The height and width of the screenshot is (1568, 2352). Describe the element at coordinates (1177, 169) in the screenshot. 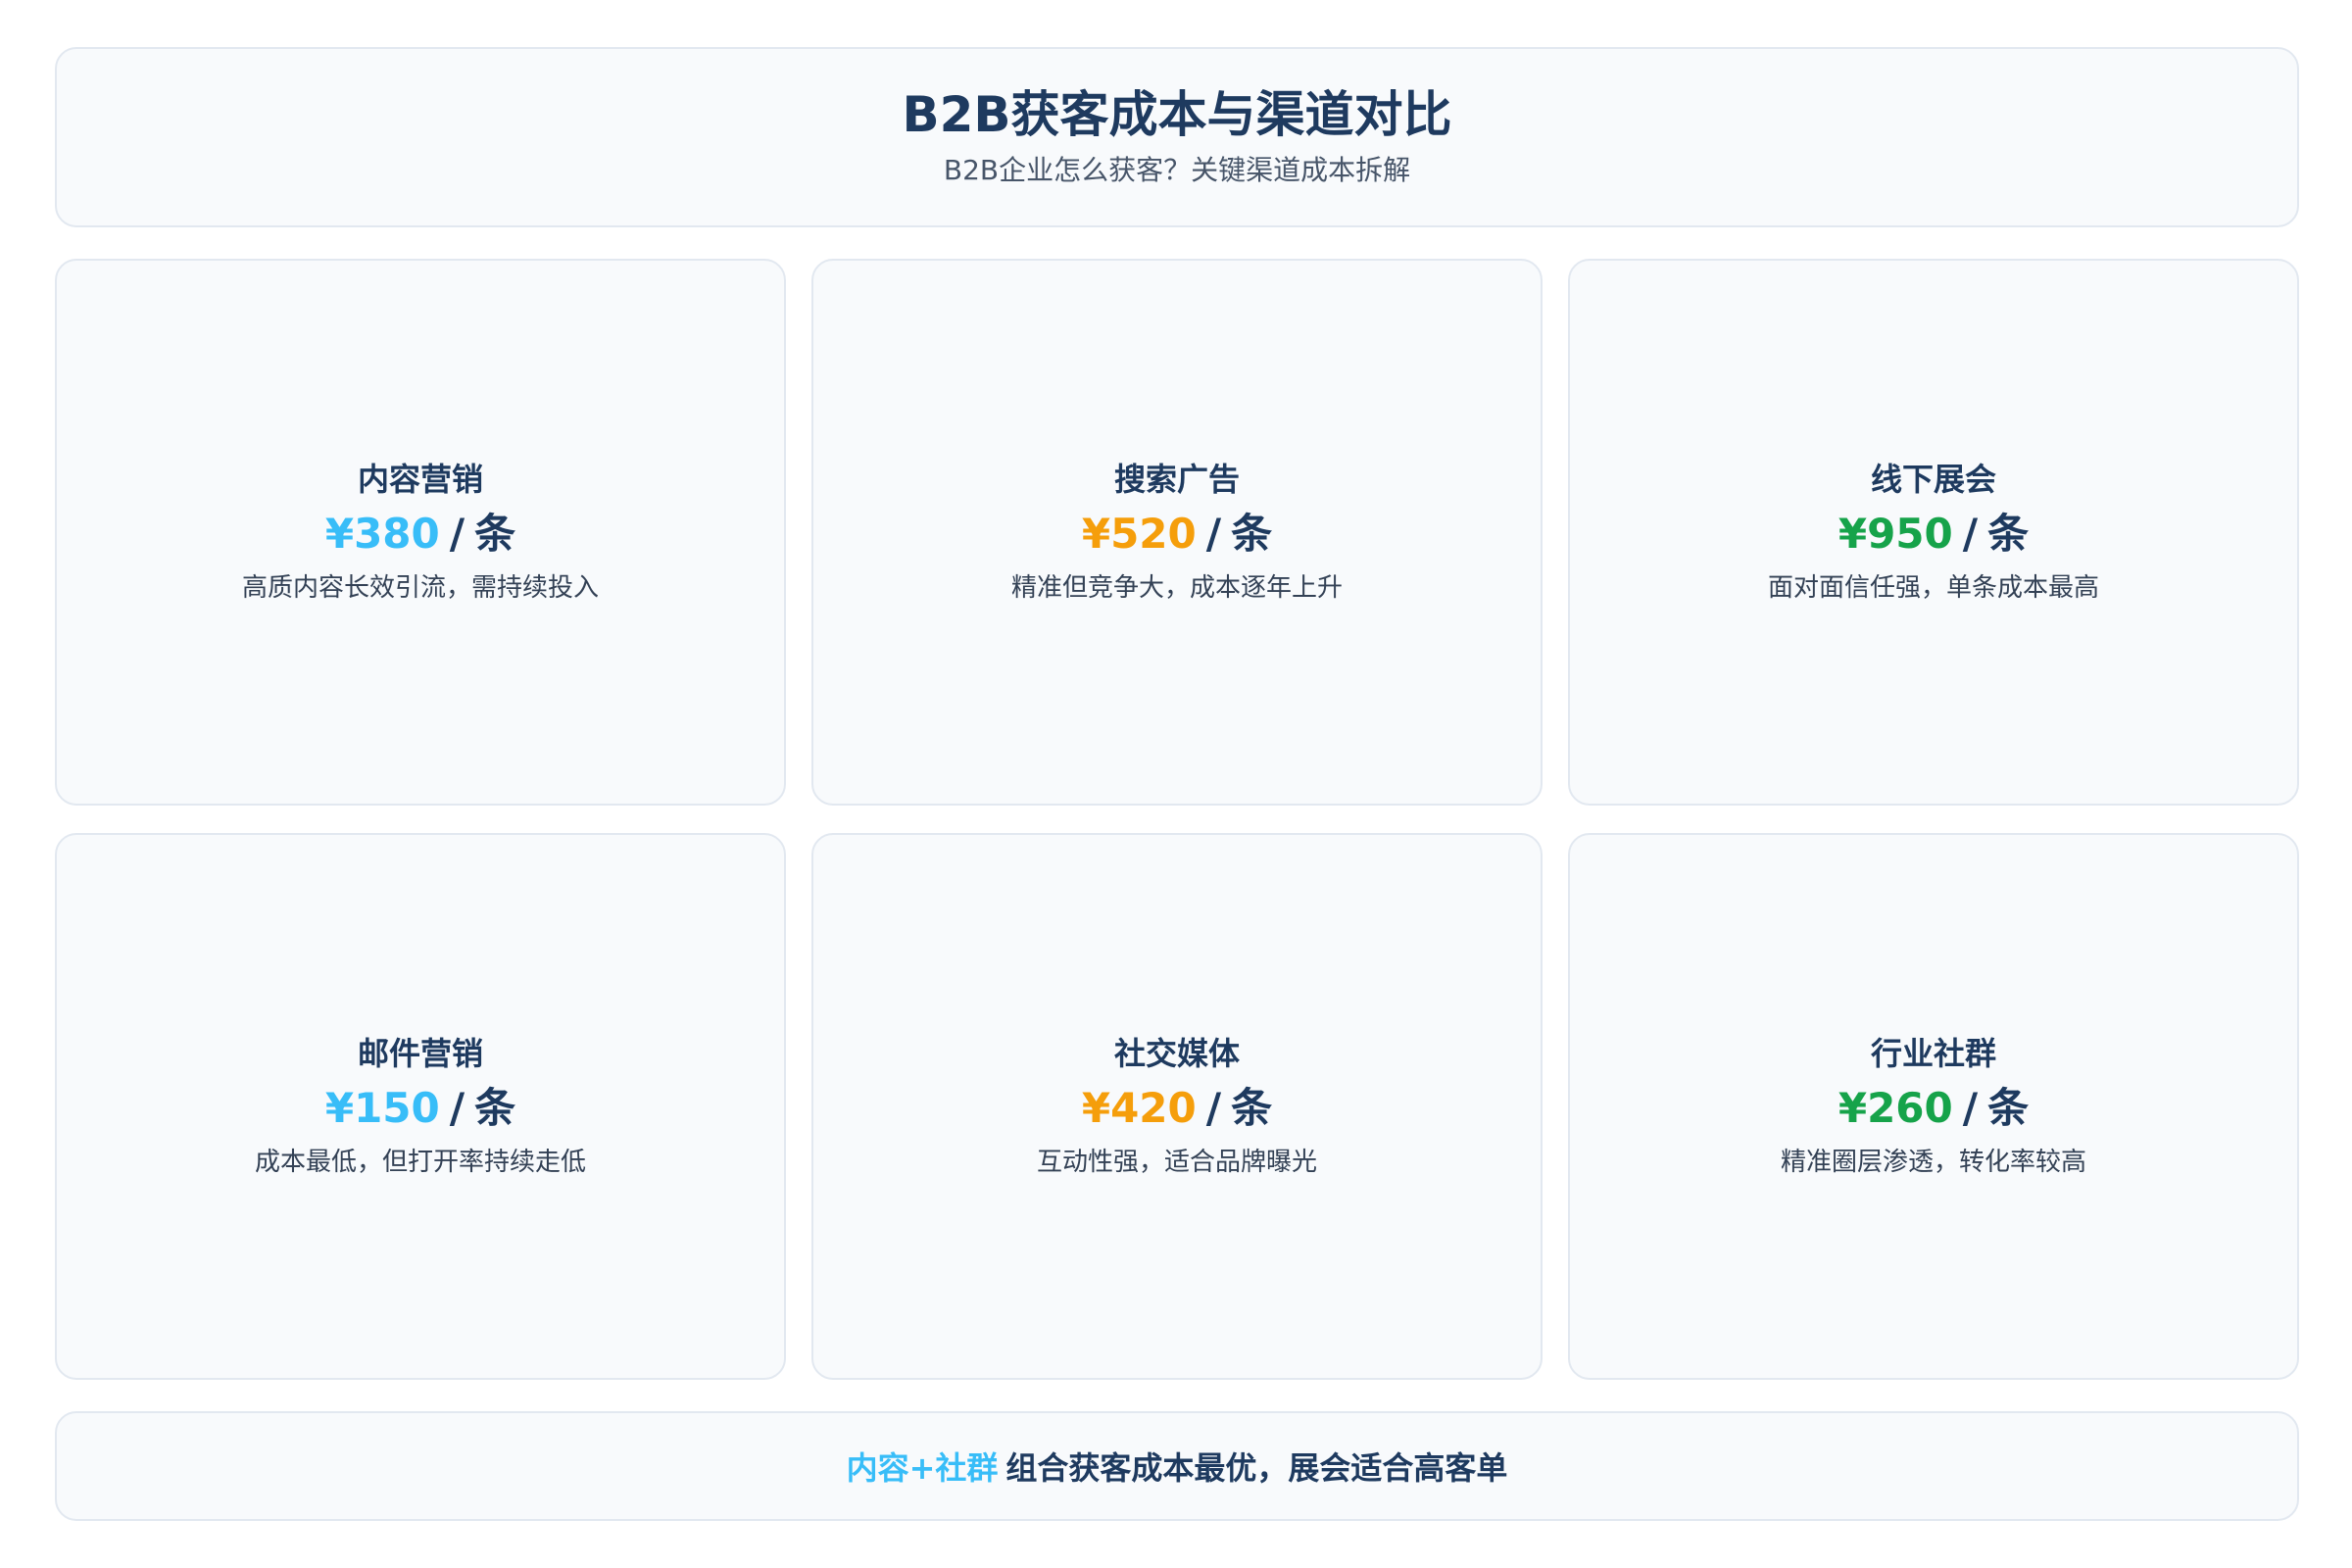

I see `page-subtitle: B2B企业怎么获客？关键渠道成本拆解` at that location.